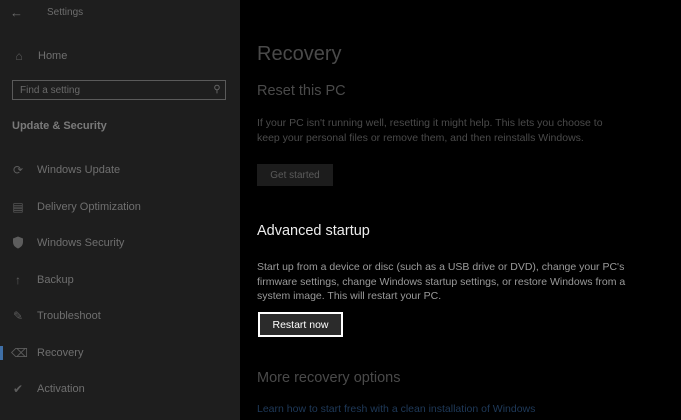 Image resolution: width=681 pixels, height=420 pixels. Describe the element at coordinates (89, 207) in the screenshot. I see `sidebar-item-label: Delivery Optimization` at that location.